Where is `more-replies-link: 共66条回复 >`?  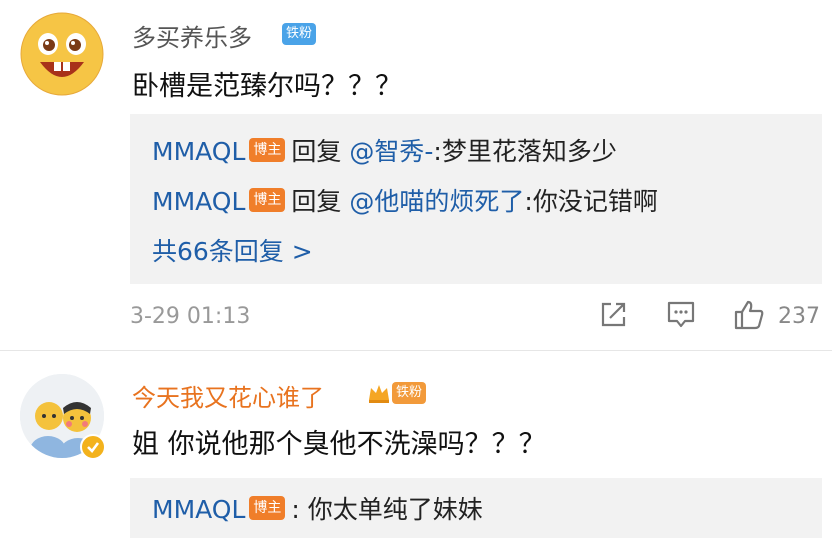 more-replies-link: 共66条回复 > is located at coordinates (232, 250).